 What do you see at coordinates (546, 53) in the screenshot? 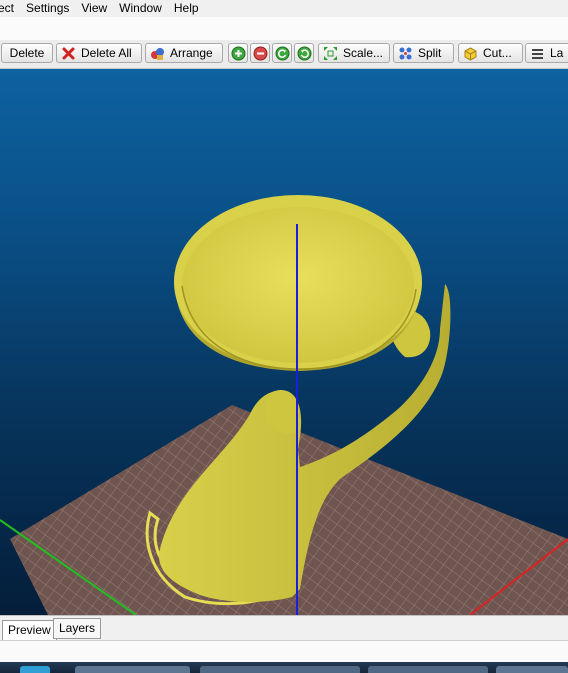
I see `layers-button: La` at bounding box center [546, 53].